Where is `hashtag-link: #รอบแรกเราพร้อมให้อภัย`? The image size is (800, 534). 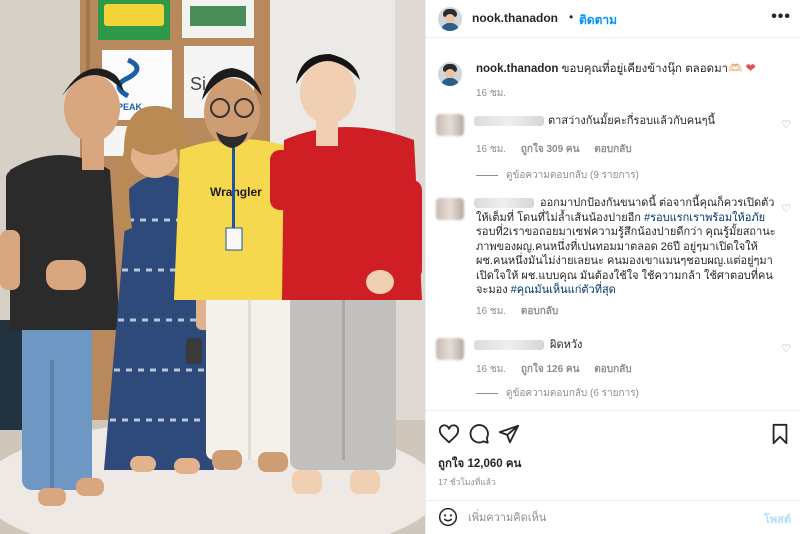
hashtag-link: #รอบแรกเราพร้อมให้อภัย is located at coordinates (704, 218).